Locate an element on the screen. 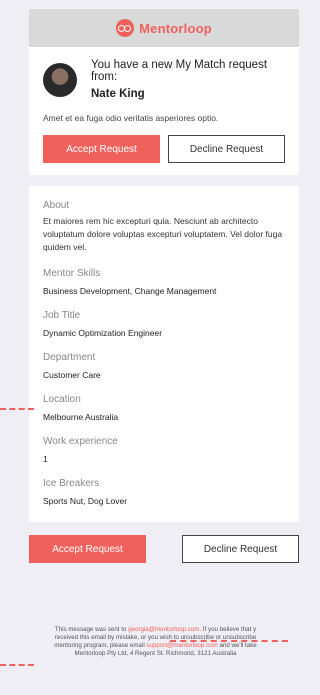 The width and height of the screenshot is (320, 695). field-ice-breakers: Ice Breakers Sports Nut, Dog Lover is located at coordinates (164, 492).